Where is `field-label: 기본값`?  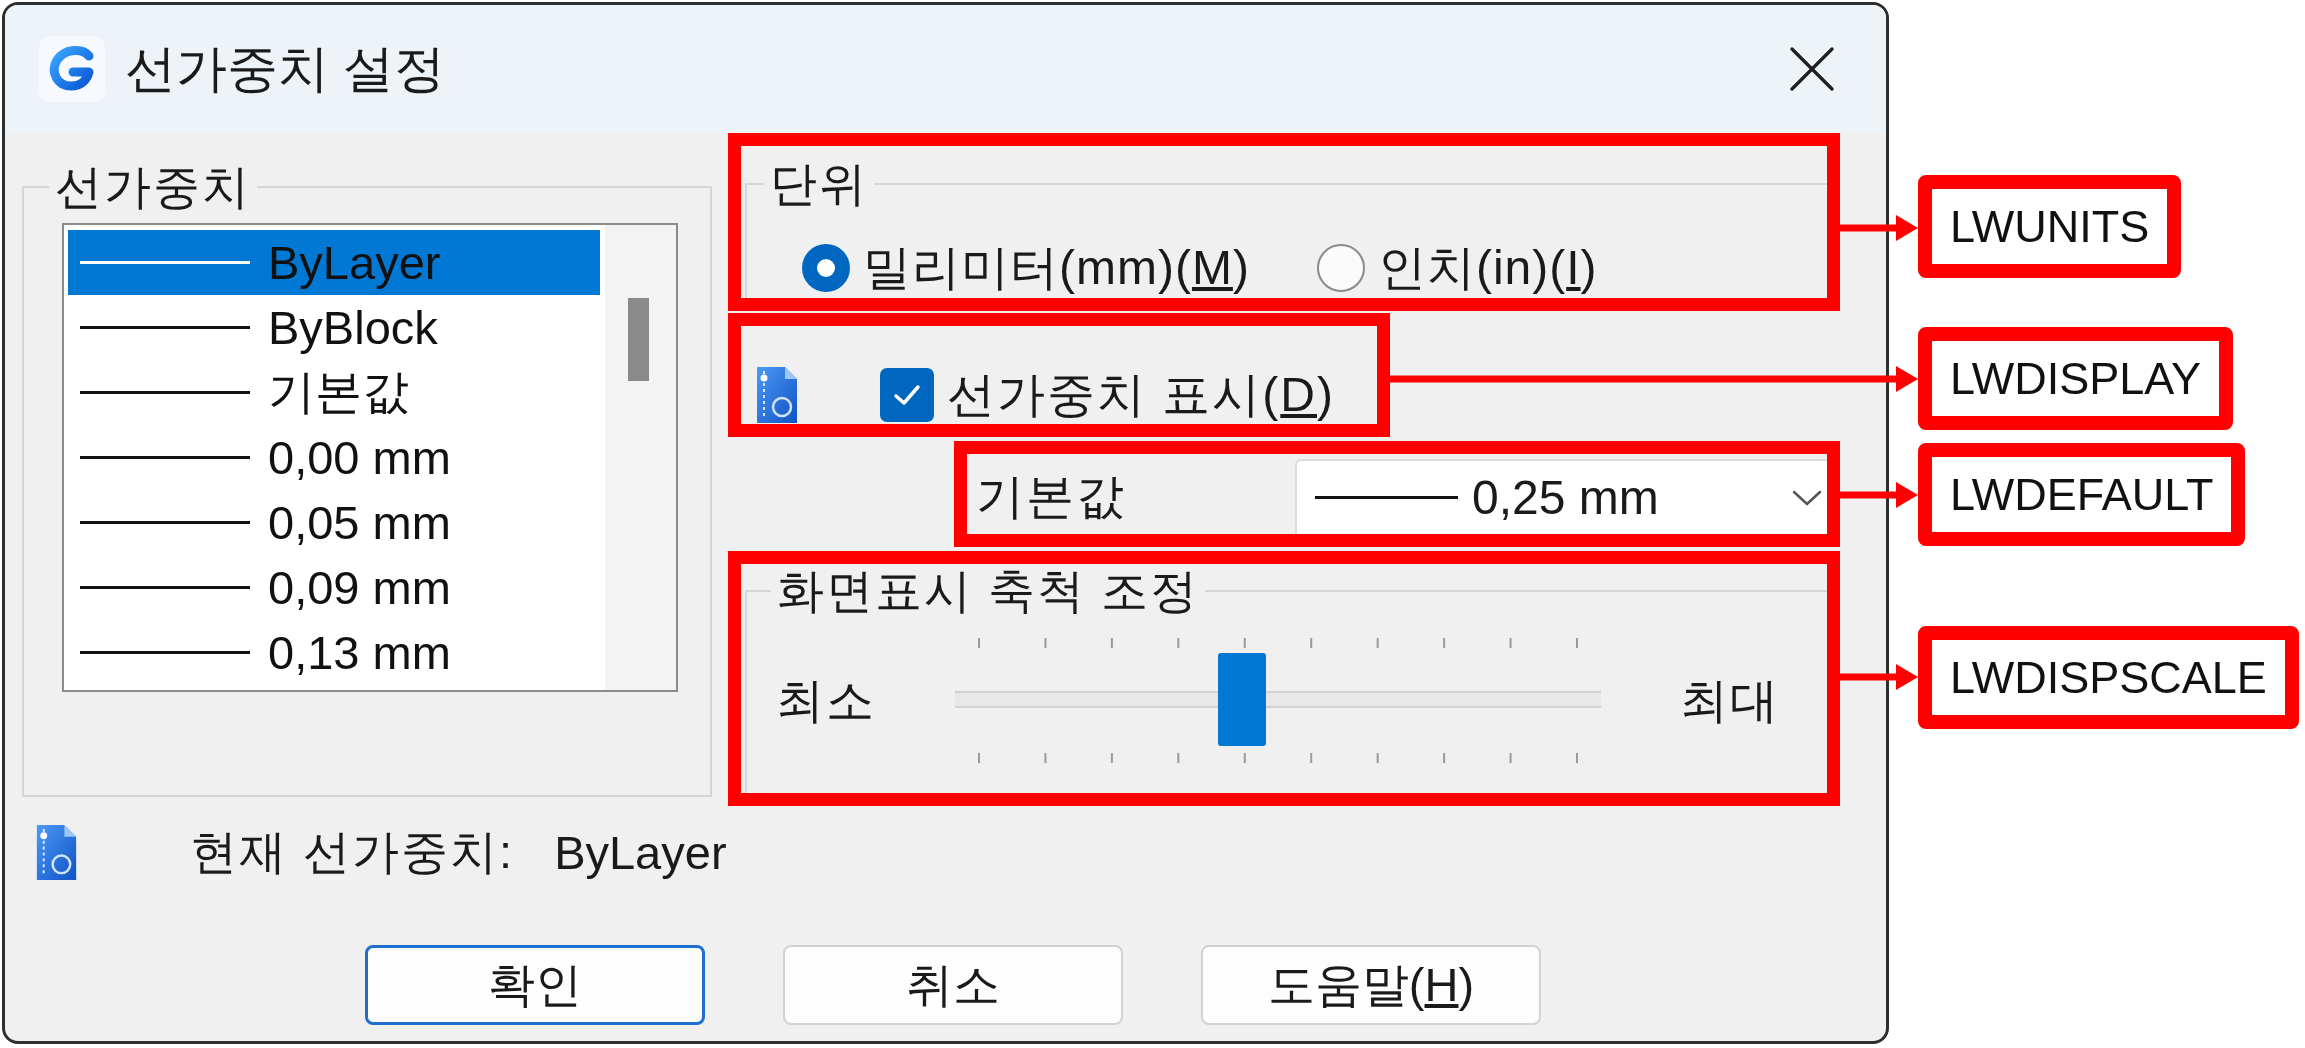 field-label: 기본값 is located at coordinates (1051, 496).